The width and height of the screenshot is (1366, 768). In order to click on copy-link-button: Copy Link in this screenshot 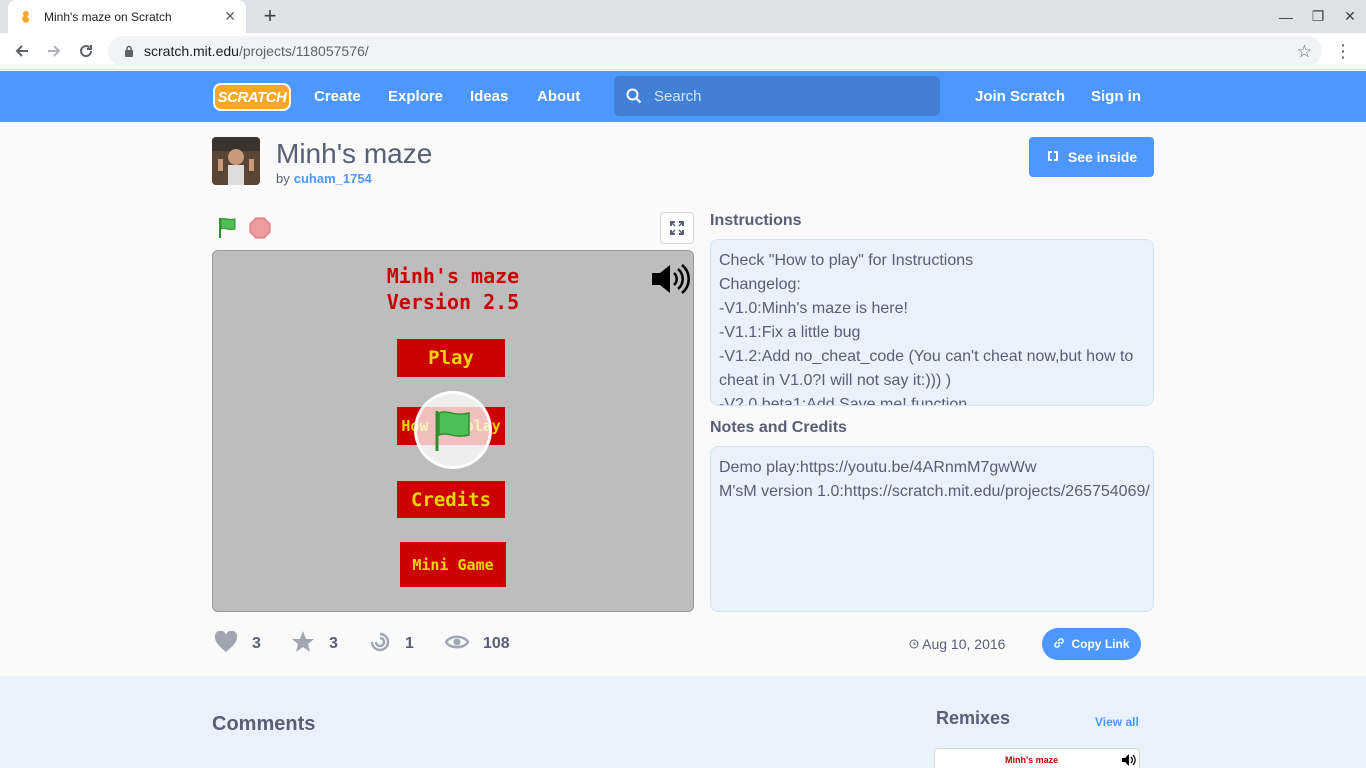, I will do `click(1091, 644)`.